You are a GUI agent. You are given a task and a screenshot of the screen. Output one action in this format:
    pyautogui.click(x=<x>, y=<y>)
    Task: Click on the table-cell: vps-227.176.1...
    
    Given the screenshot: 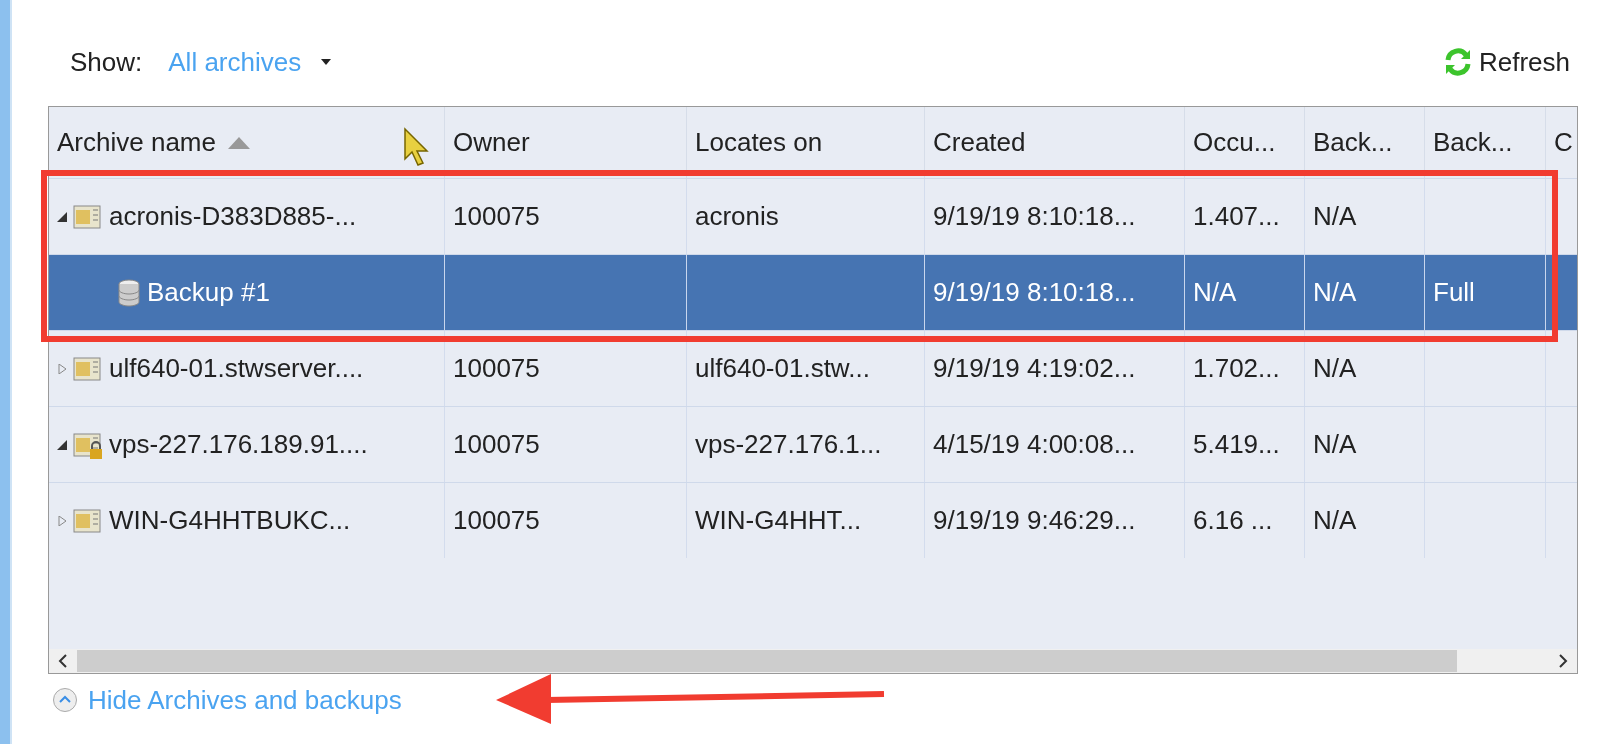 What is the action you would take?
    pyautogui.click(x=788, y=444)
    